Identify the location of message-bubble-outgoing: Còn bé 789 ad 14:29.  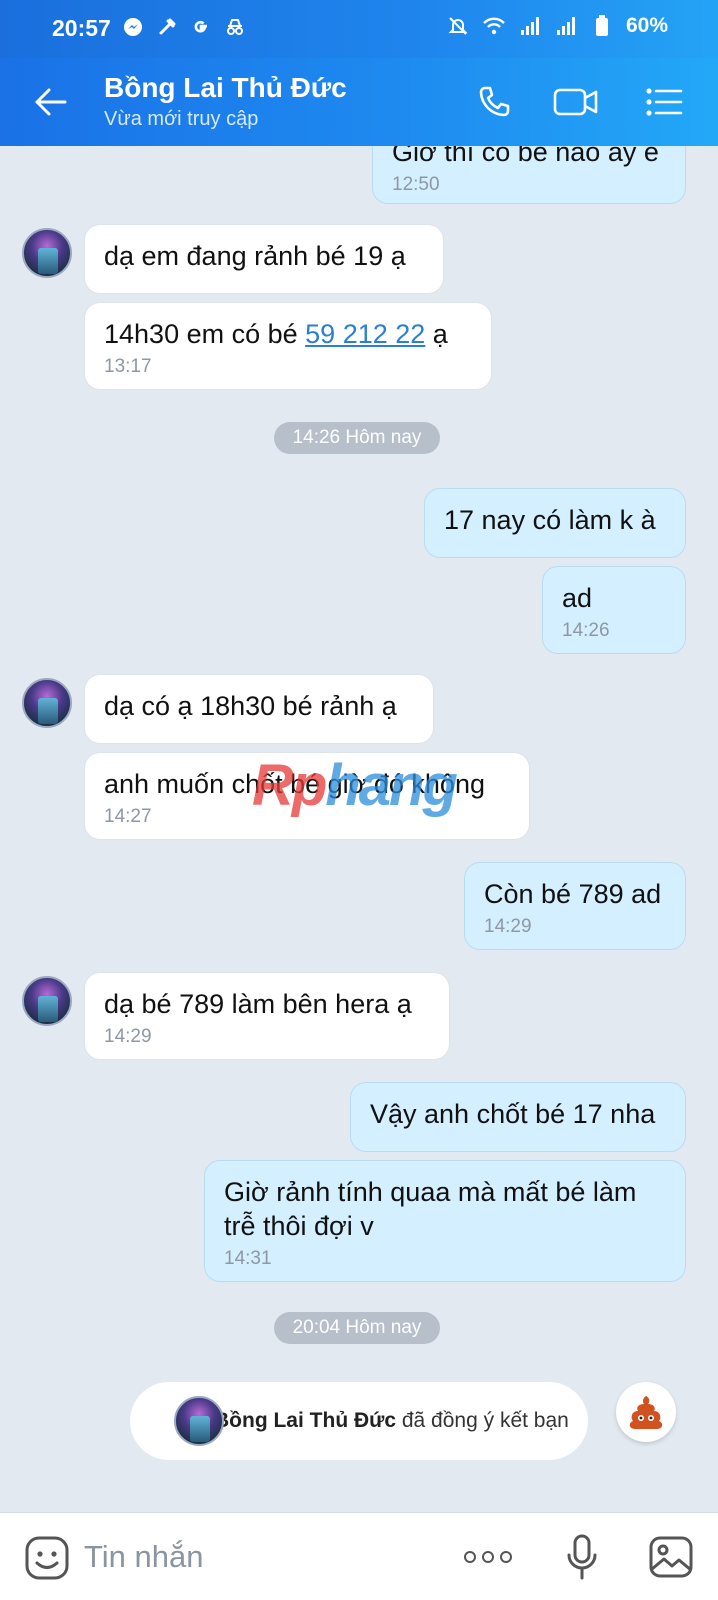
(575, 906).